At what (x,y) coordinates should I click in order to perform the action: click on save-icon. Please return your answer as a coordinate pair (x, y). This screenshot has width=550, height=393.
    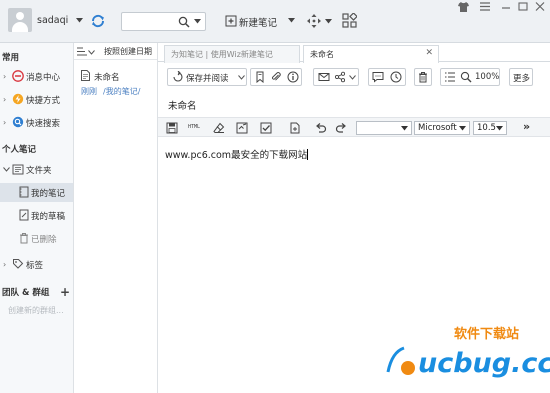
    Looking at the image, I should click on (172, 128).